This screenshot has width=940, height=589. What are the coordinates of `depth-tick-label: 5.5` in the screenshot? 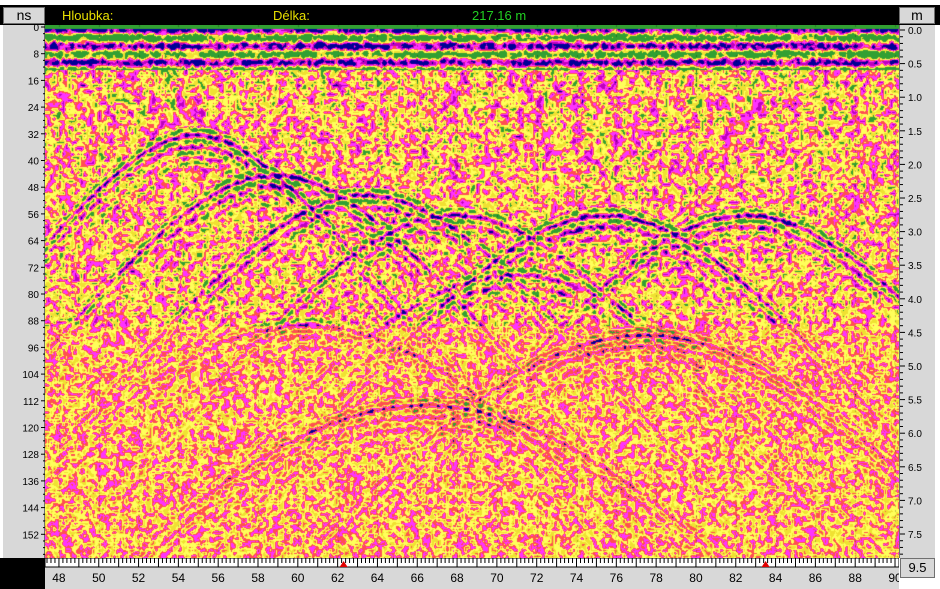 It's located at (915, 401).